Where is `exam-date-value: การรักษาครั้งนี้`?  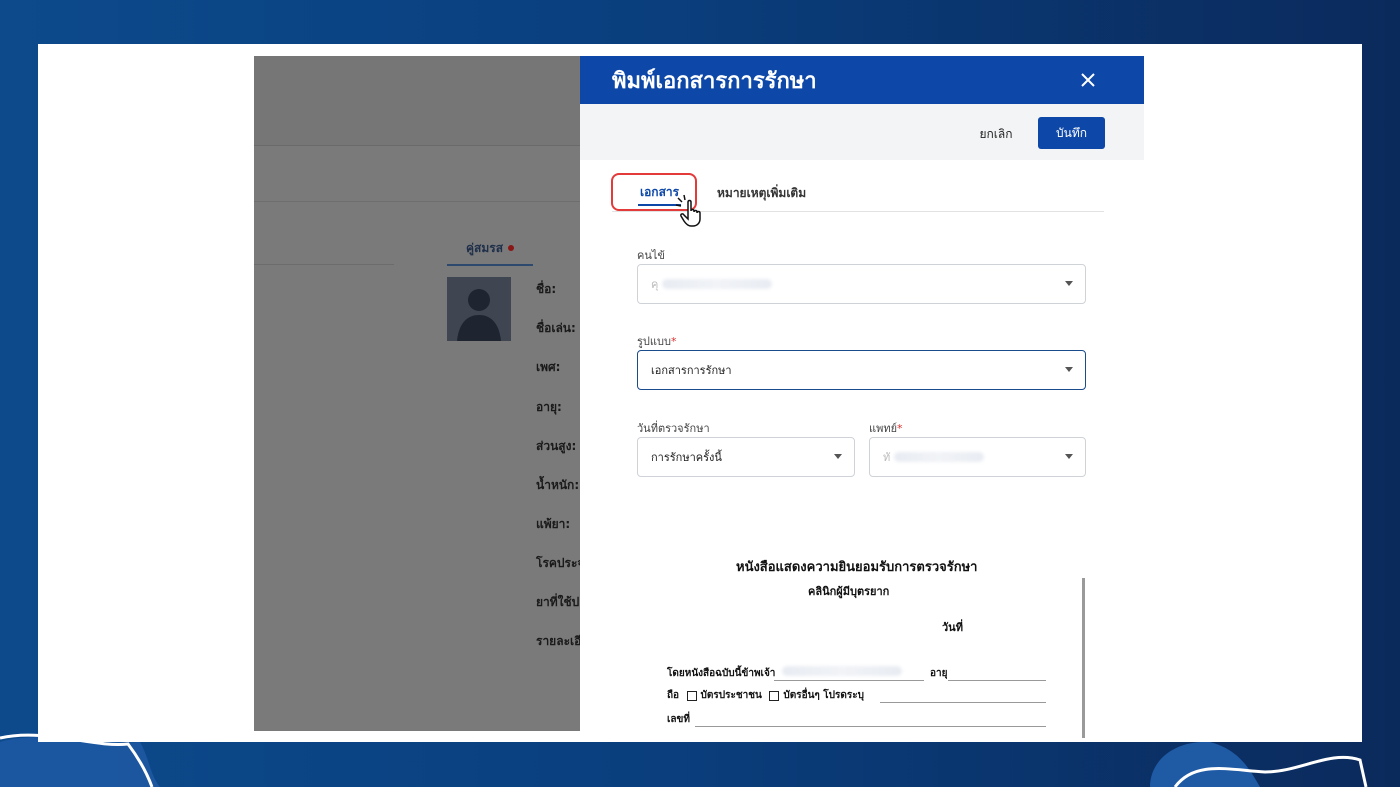 exam-date-value: การรักษาครั้งนี้ is located at coordinates (686, 457).